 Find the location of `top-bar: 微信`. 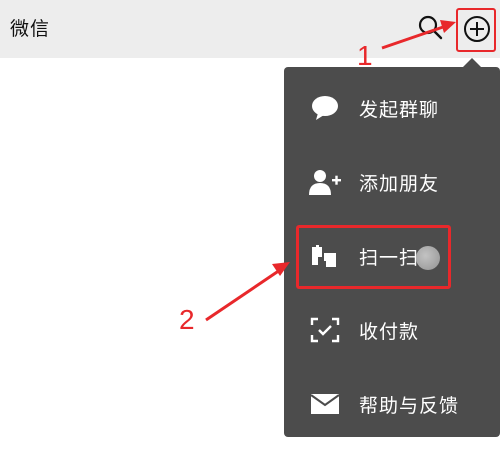

top-bar: 微信 is located at coordinates (250, 29).